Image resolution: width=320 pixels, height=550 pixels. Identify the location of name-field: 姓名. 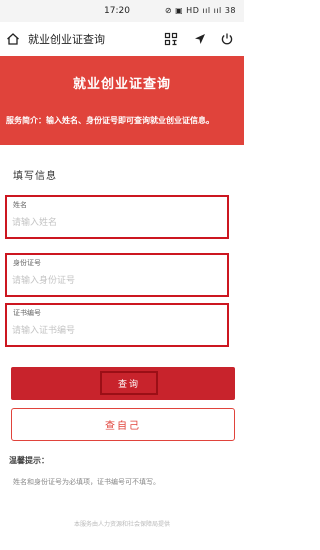
(117, 217).